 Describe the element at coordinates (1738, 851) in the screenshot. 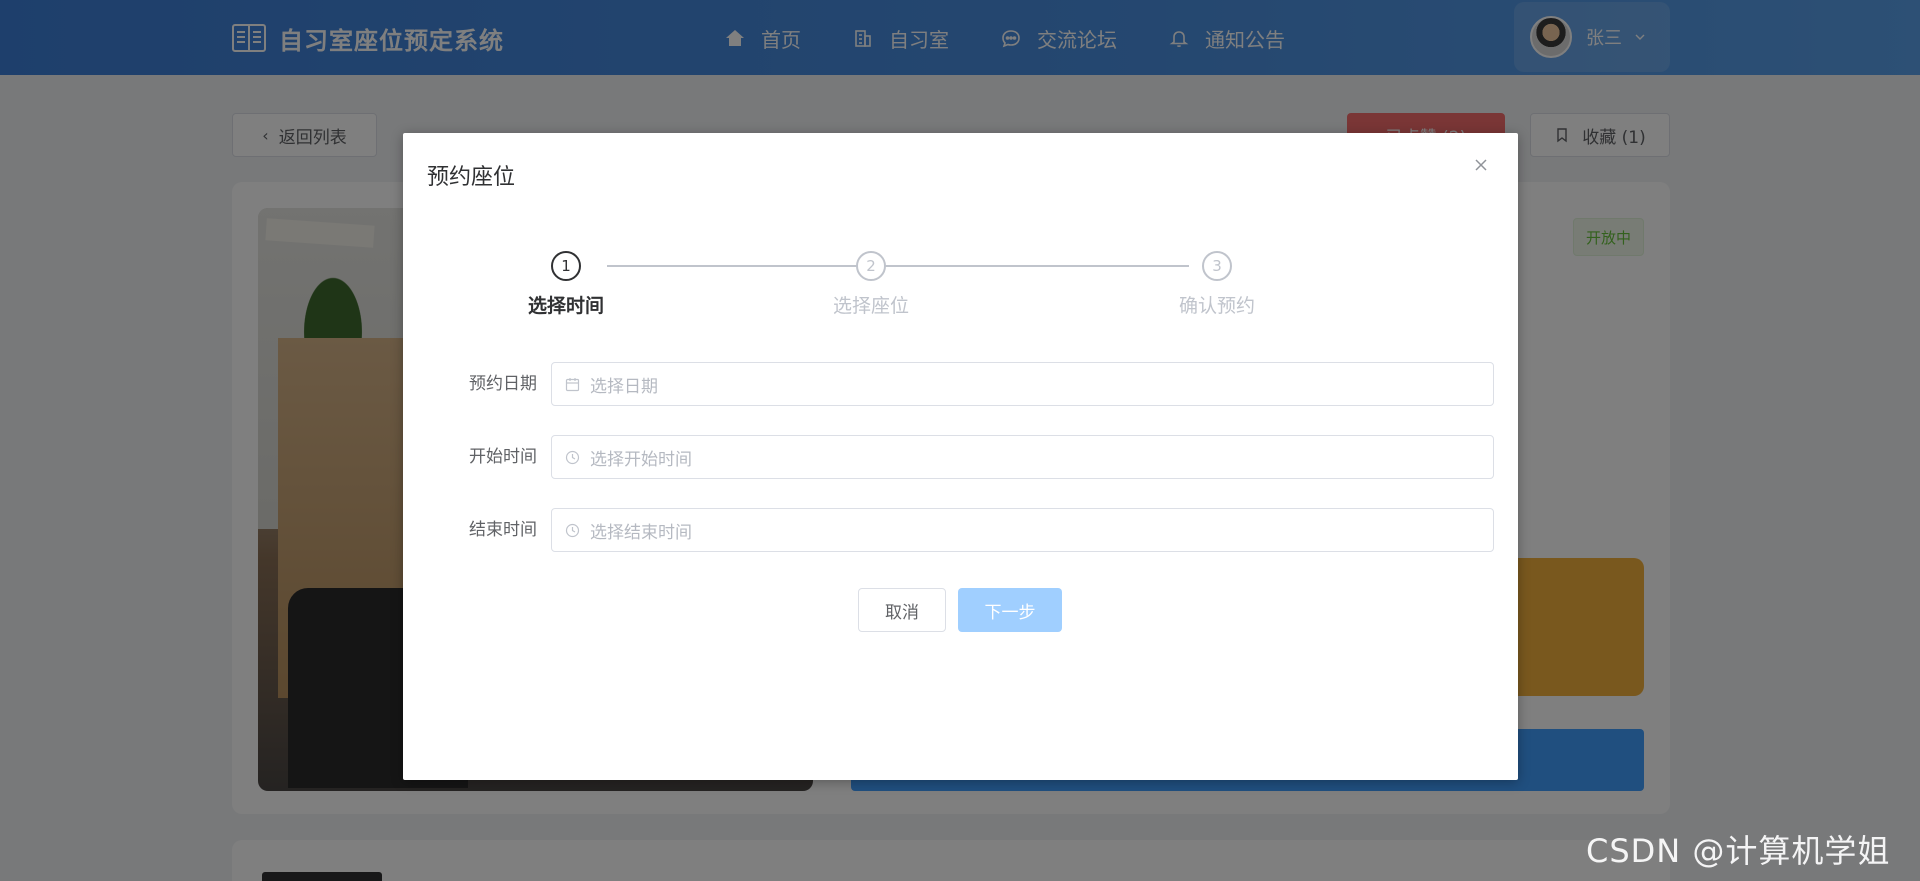

I see `watermark: CSDN @计算机学姐` at that location.